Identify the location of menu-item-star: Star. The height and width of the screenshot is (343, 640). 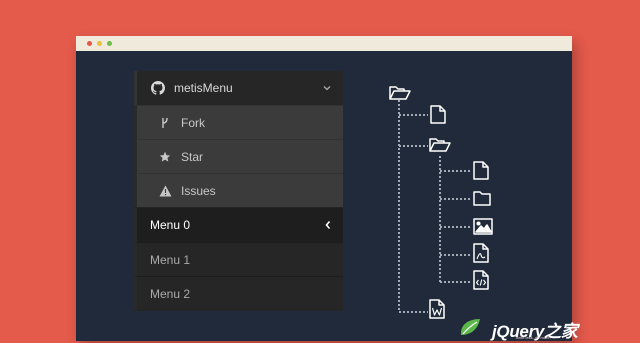
(238, 156).